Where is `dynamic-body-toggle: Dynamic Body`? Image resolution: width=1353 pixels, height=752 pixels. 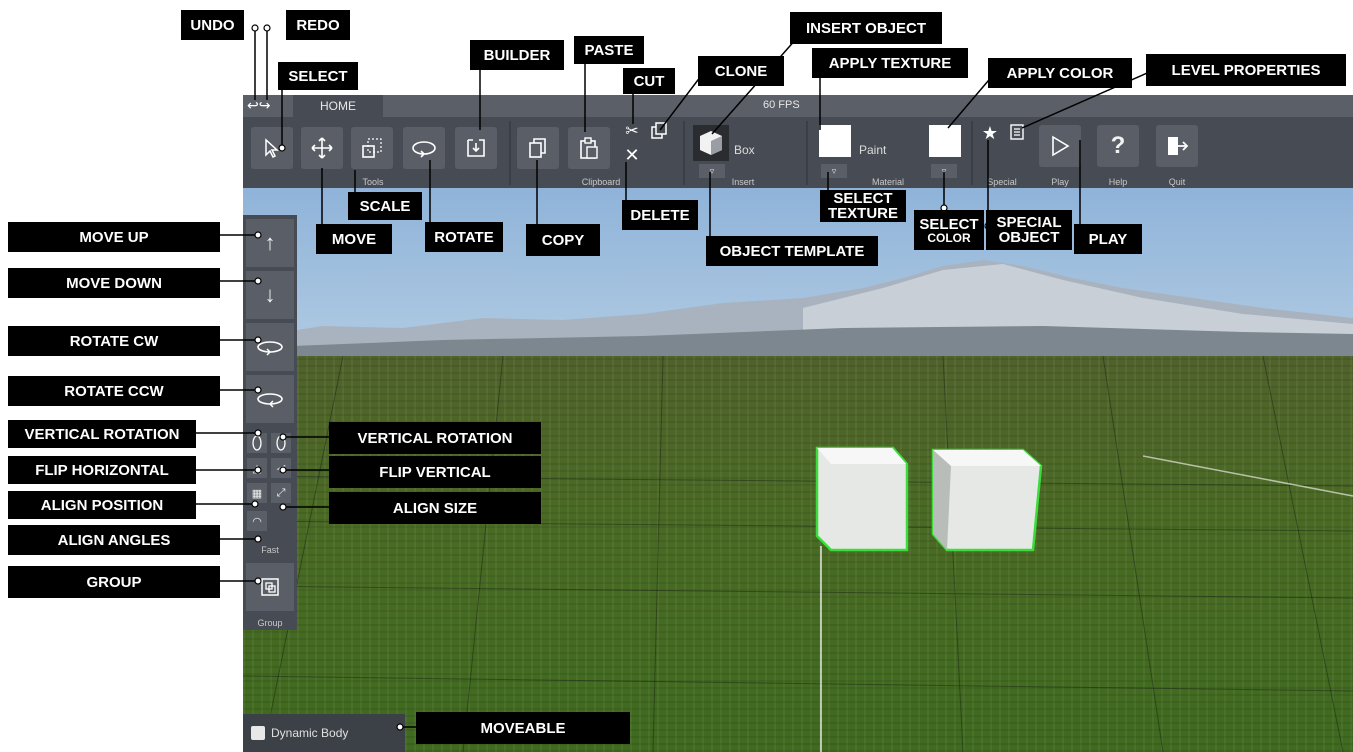
dynamic-body-toggle: Dynamic Body is located at coordinates (324, 733).